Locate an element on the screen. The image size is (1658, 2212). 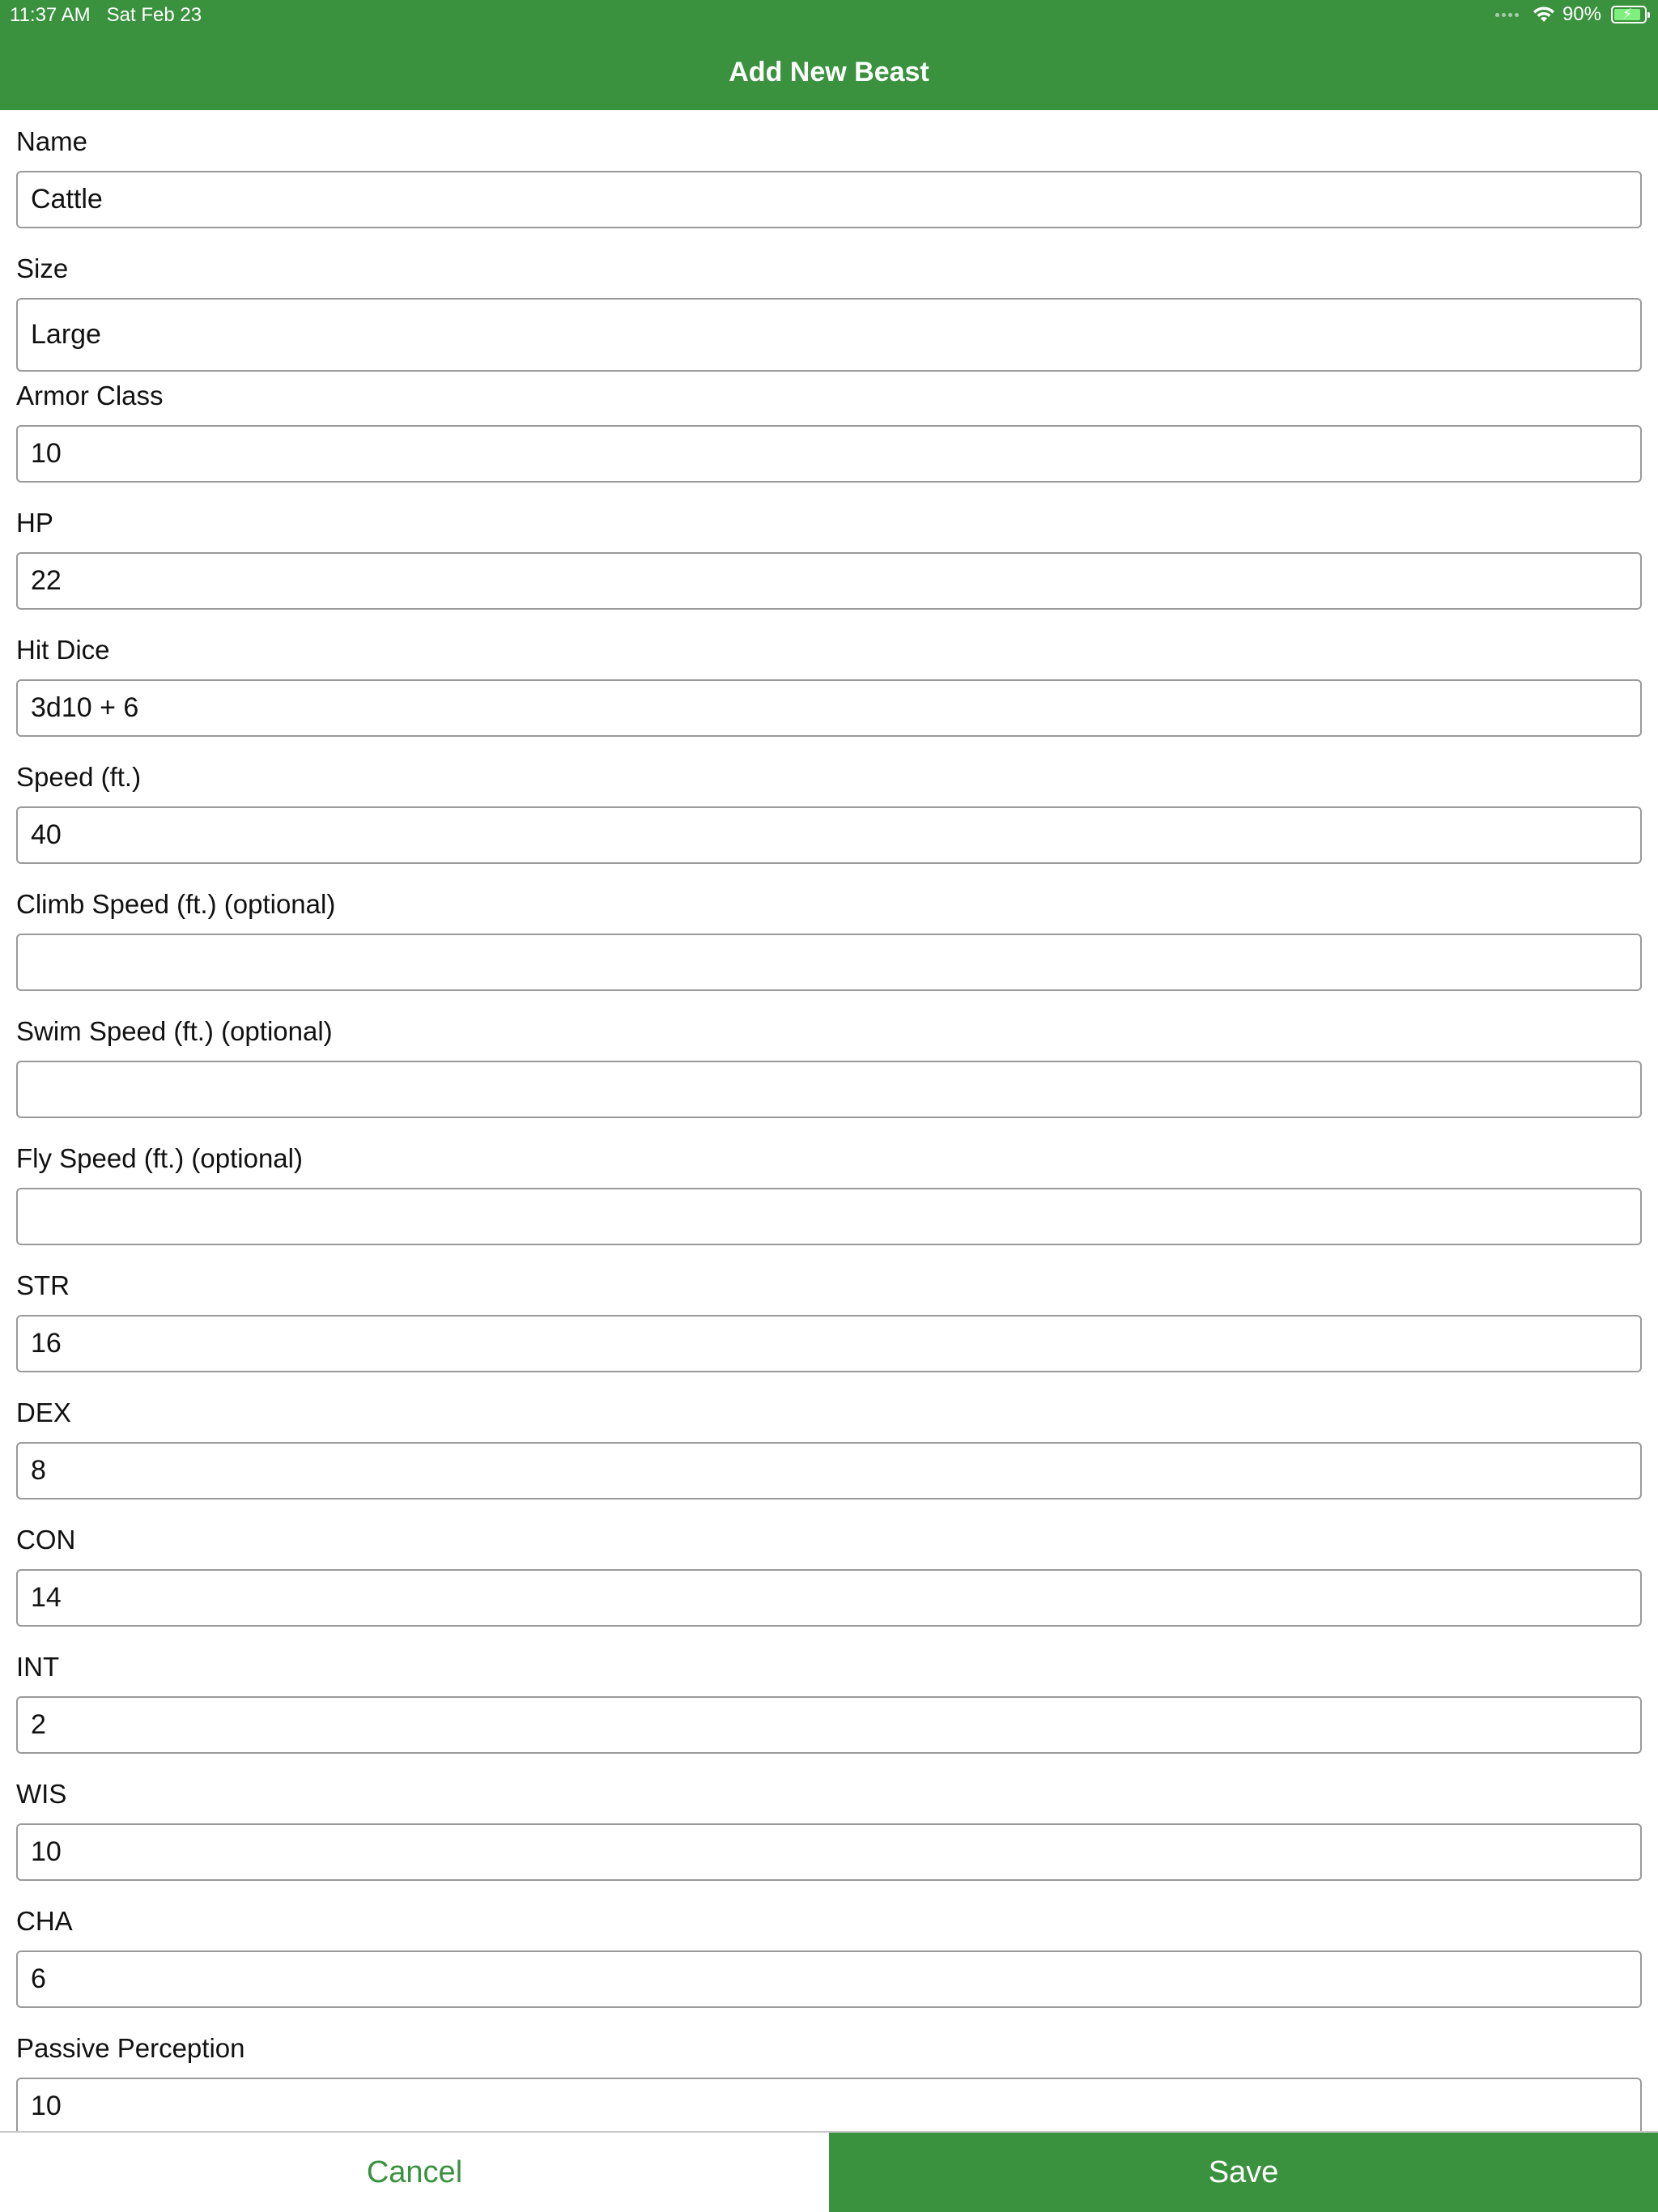
climb-speed-ft-optional-input is located at coordinates (829, 962).